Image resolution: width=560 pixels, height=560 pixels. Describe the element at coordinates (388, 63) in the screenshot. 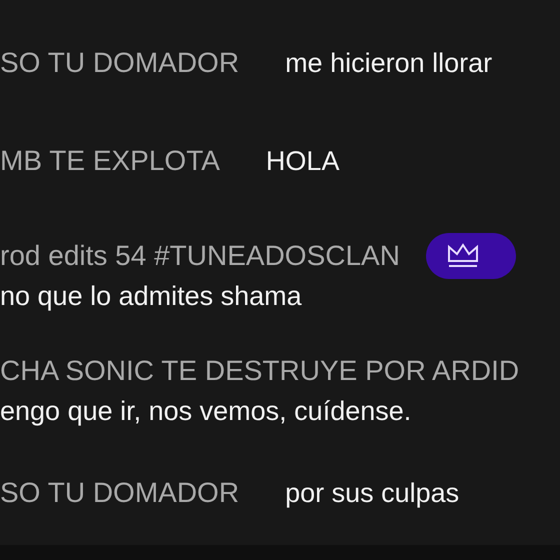

I see `message-text: me hicieron llorar` at that location.